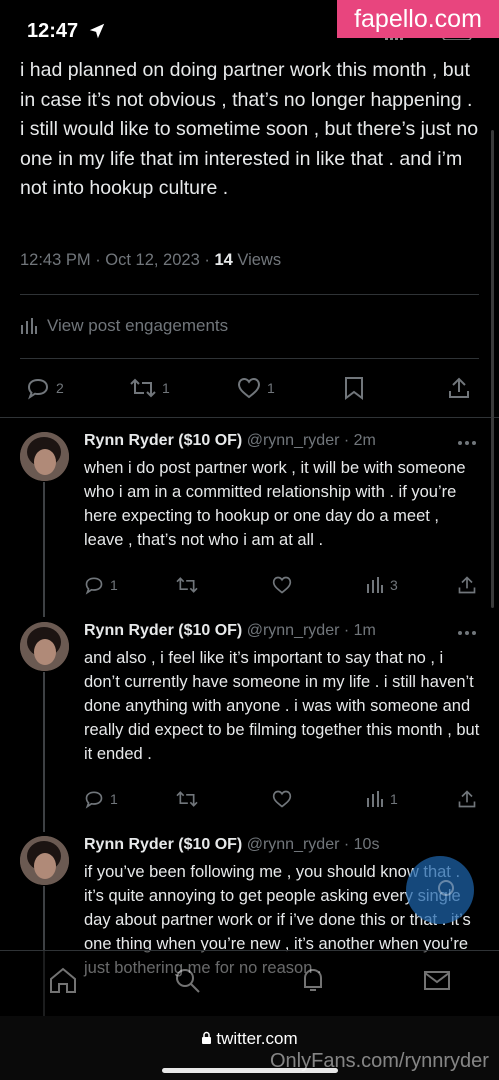 Image resolution: width=499 pixels, height=1080 pixels. What do you see at coordinates (138, 325) in the screenshot?
I see `view-engagements-label: View post engagements` at bounding box center [138, 325].